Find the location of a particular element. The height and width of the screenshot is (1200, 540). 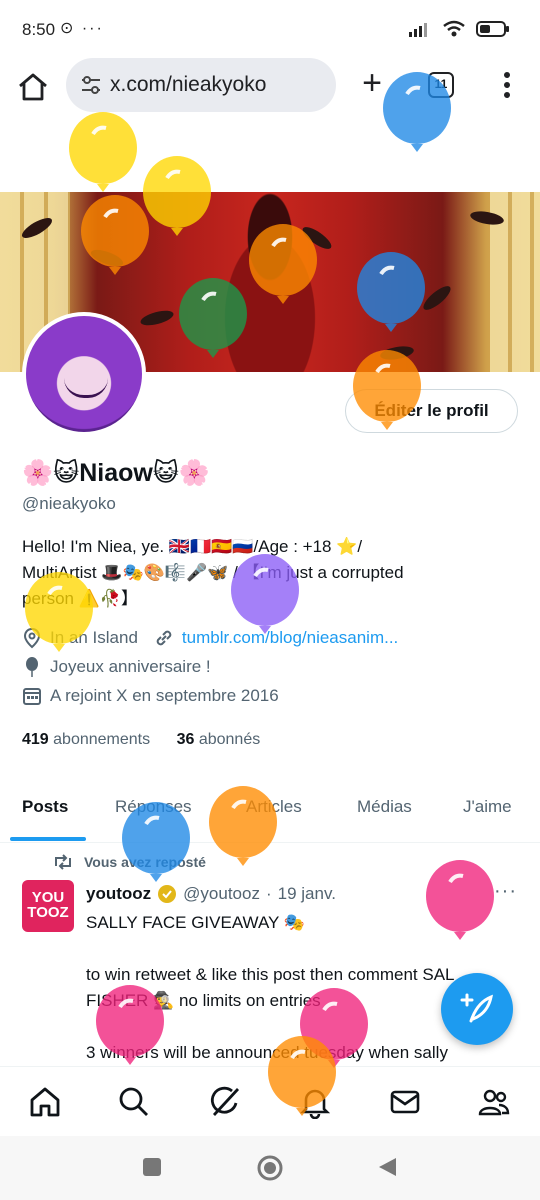

tab-likes: J'aime is located at coordinates (487, 807).